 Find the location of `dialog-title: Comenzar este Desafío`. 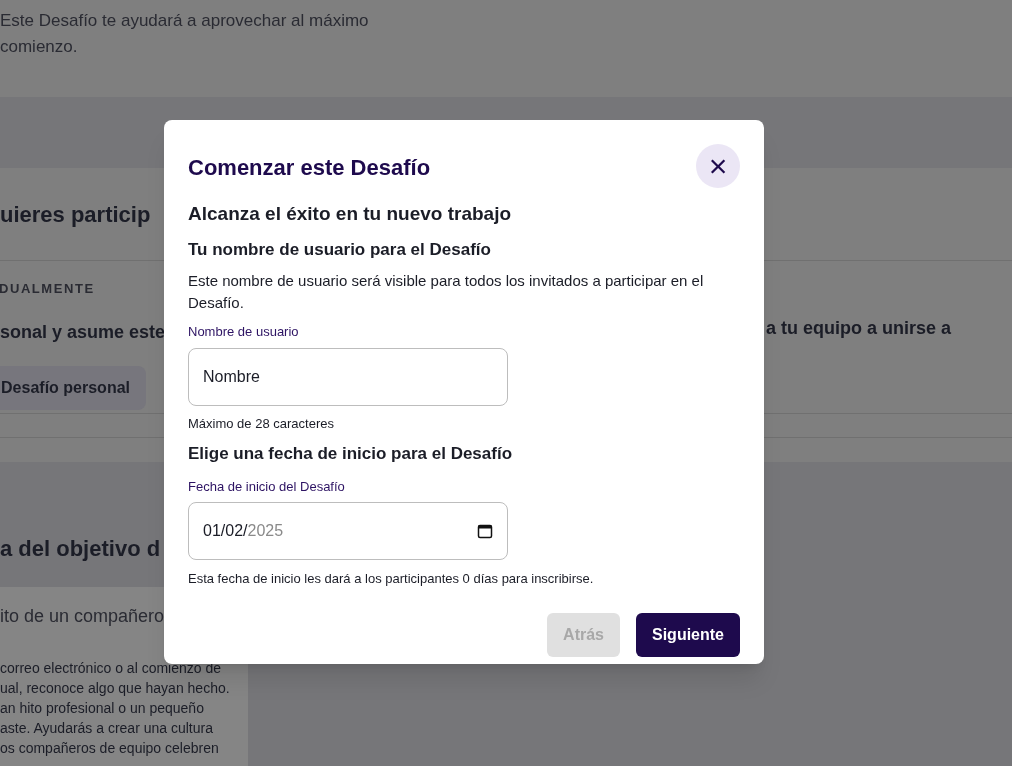

dialog-title: Comenzar este Desafío is located at coordinates (309, 167).